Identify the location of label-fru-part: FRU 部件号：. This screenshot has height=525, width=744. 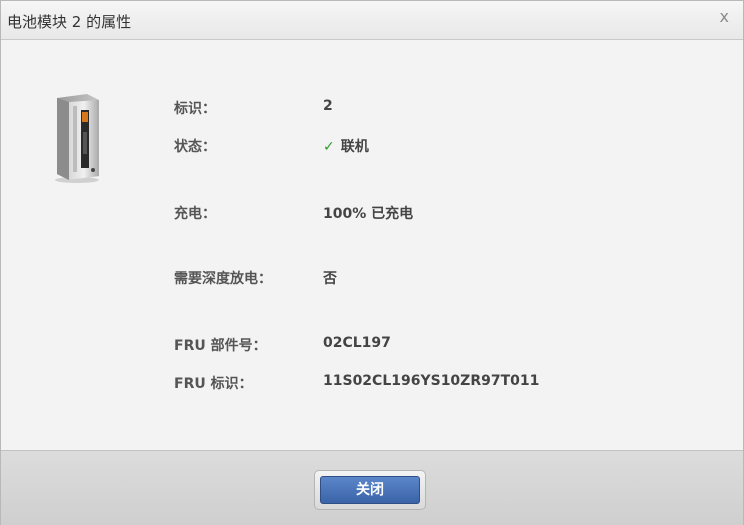
(220, 346).